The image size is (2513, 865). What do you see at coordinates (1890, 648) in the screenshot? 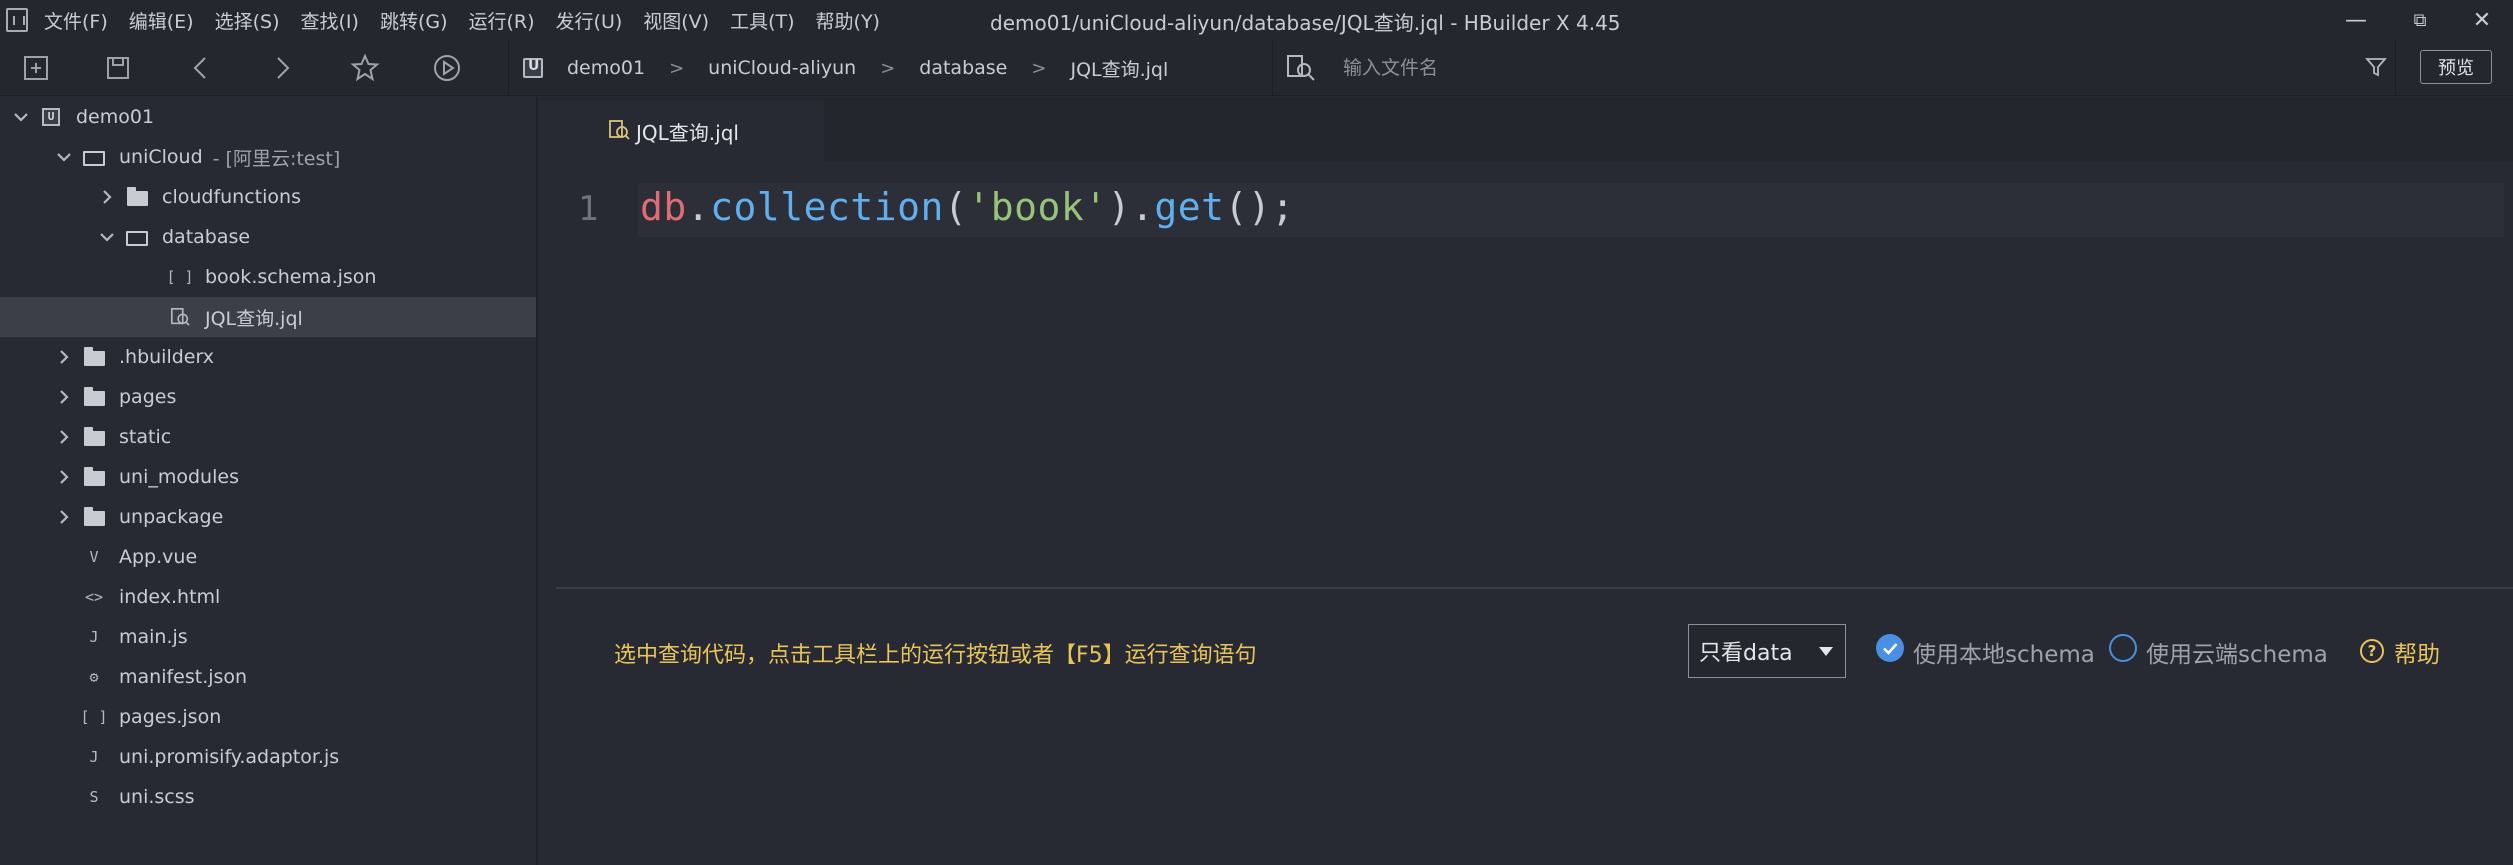
I see `local-schema-radio` at bounding box center [1890, 648].